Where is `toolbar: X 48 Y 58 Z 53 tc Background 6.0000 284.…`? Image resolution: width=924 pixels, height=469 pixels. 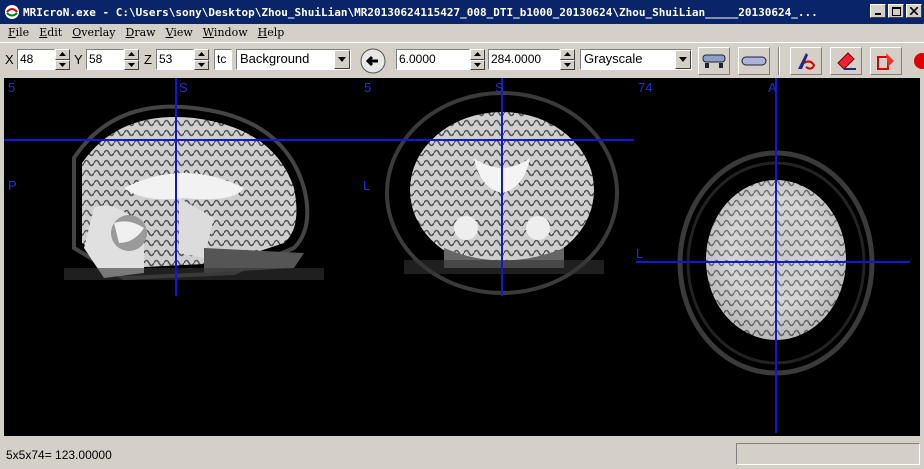
toolbar: X 48 Y 58 Z 53 tc Background 6.0000 284.… is located at coordinates (462, 59).